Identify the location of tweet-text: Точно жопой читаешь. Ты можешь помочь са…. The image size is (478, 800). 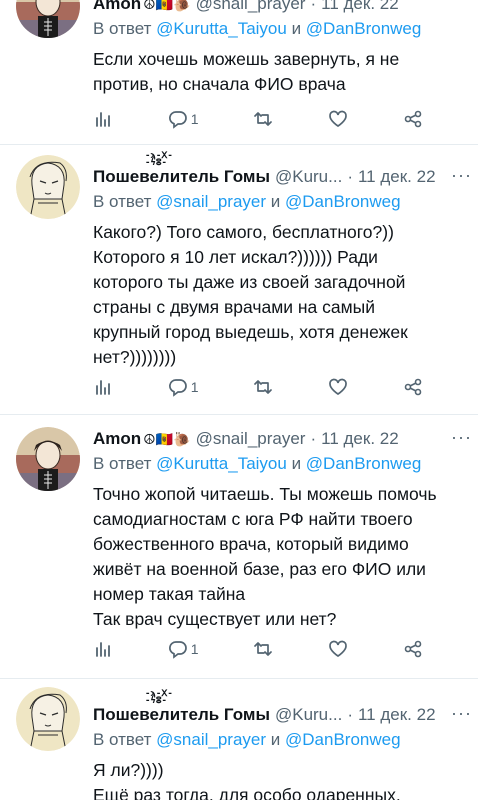
(265, 556).